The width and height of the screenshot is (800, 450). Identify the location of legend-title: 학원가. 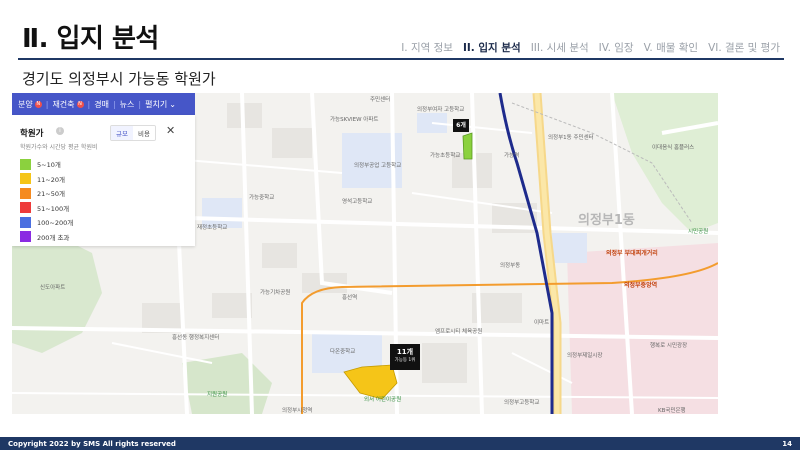
(32, 134).